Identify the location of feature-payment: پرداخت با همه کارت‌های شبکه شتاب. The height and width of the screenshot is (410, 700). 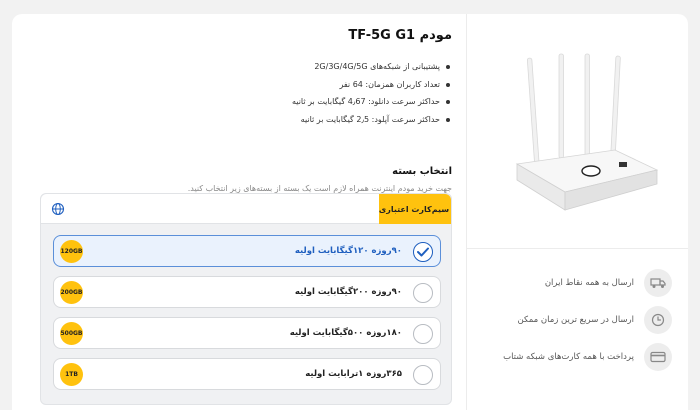
(587, 357).